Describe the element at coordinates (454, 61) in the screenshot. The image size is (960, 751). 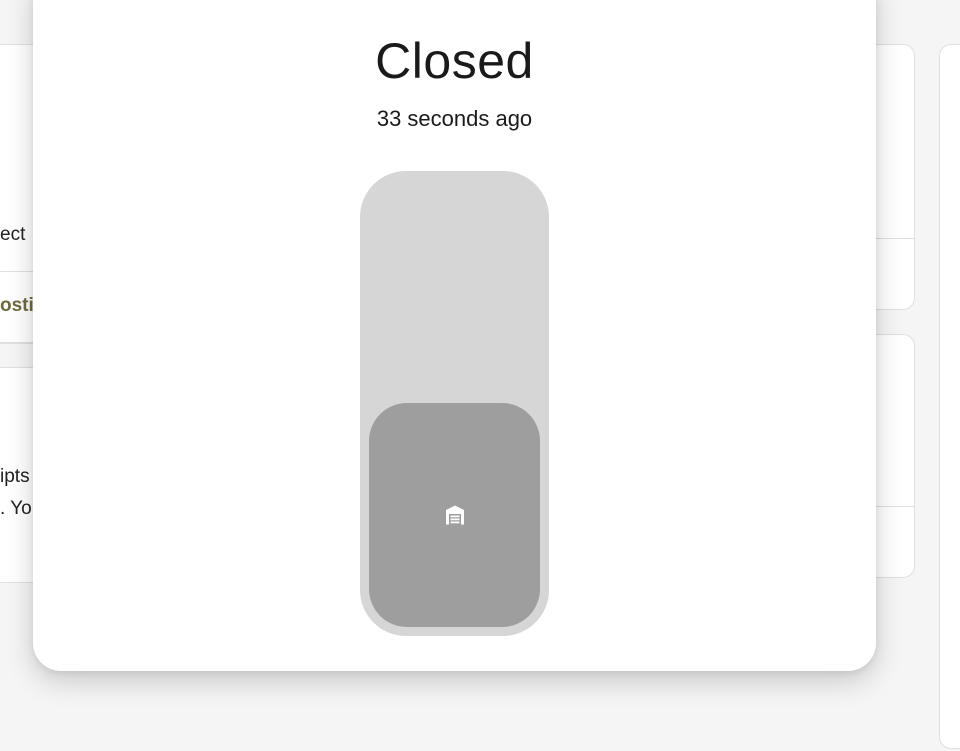
I see `state-title: Closed` at that location.